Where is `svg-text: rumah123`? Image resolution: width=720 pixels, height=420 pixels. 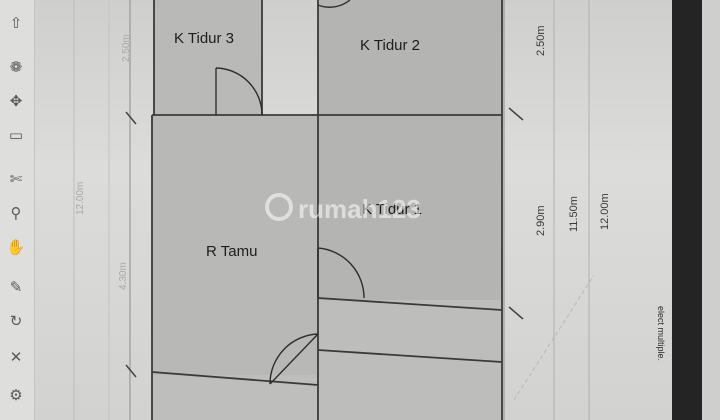 svg-text: rumah123 is located at coordinates (359, 209).